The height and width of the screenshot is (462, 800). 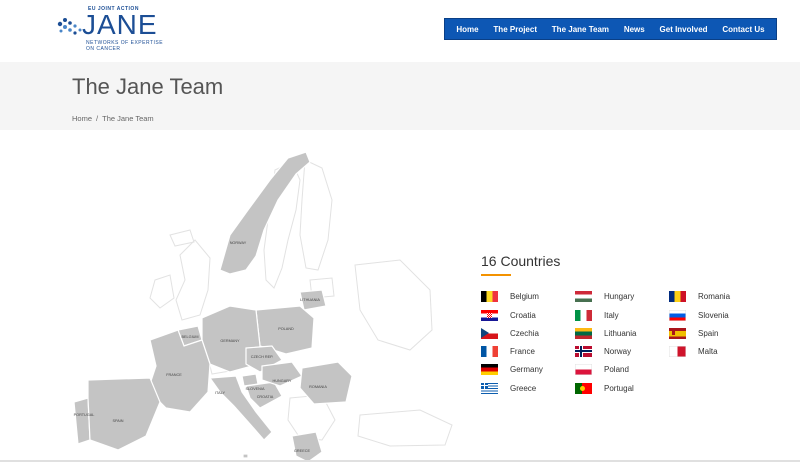 I want to click on country-name: Portugal, so click(x=619, y=388).